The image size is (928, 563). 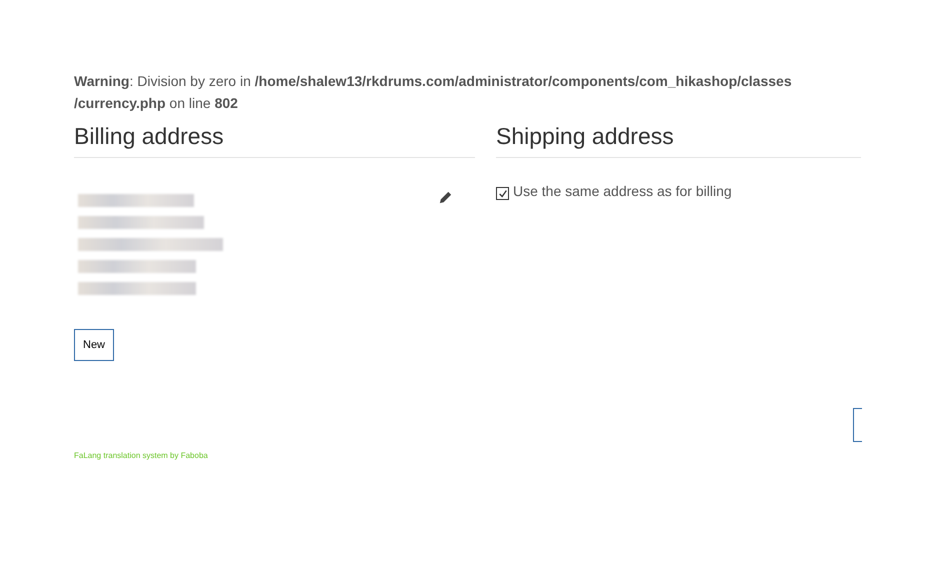 What do you see at coordinates (94, 345) in the screenshot?
I see `new-button: New` at bounding box center [94, 345].